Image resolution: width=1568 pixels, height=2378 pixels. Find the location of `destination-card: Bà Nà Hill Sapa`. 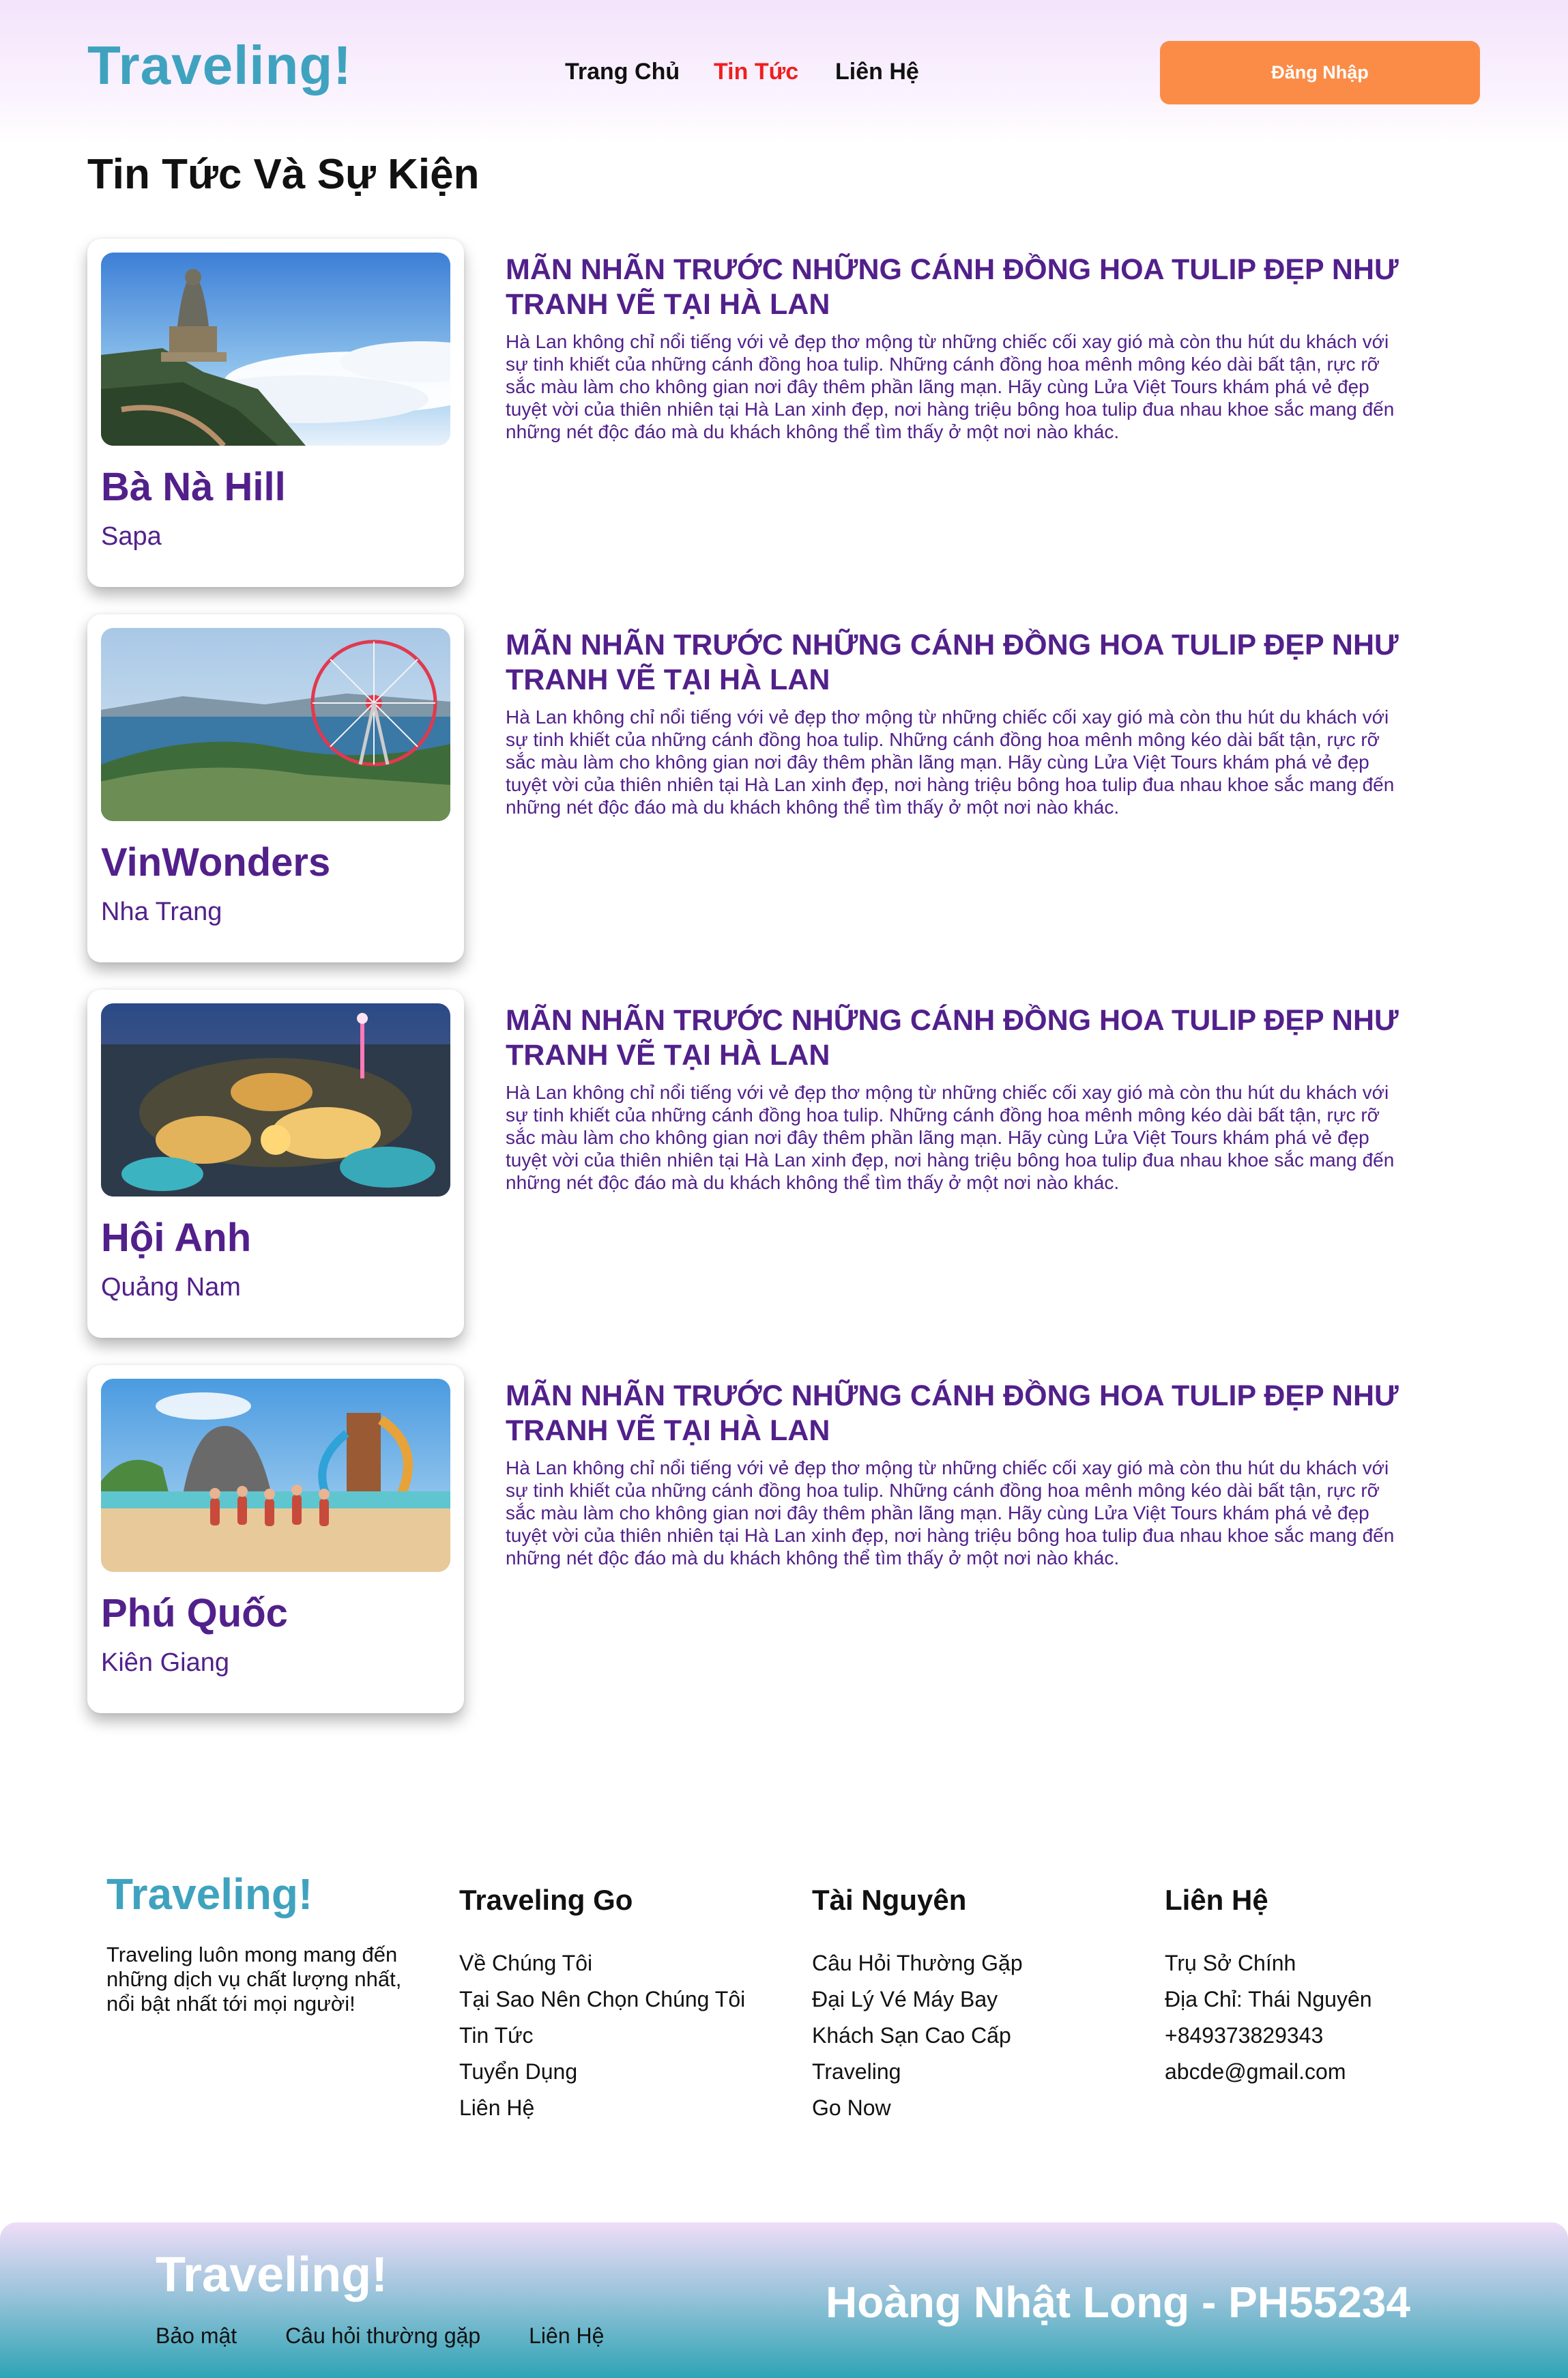

destination-card: Bà Nà Hill Sapa is located at coordinates (276, 413).